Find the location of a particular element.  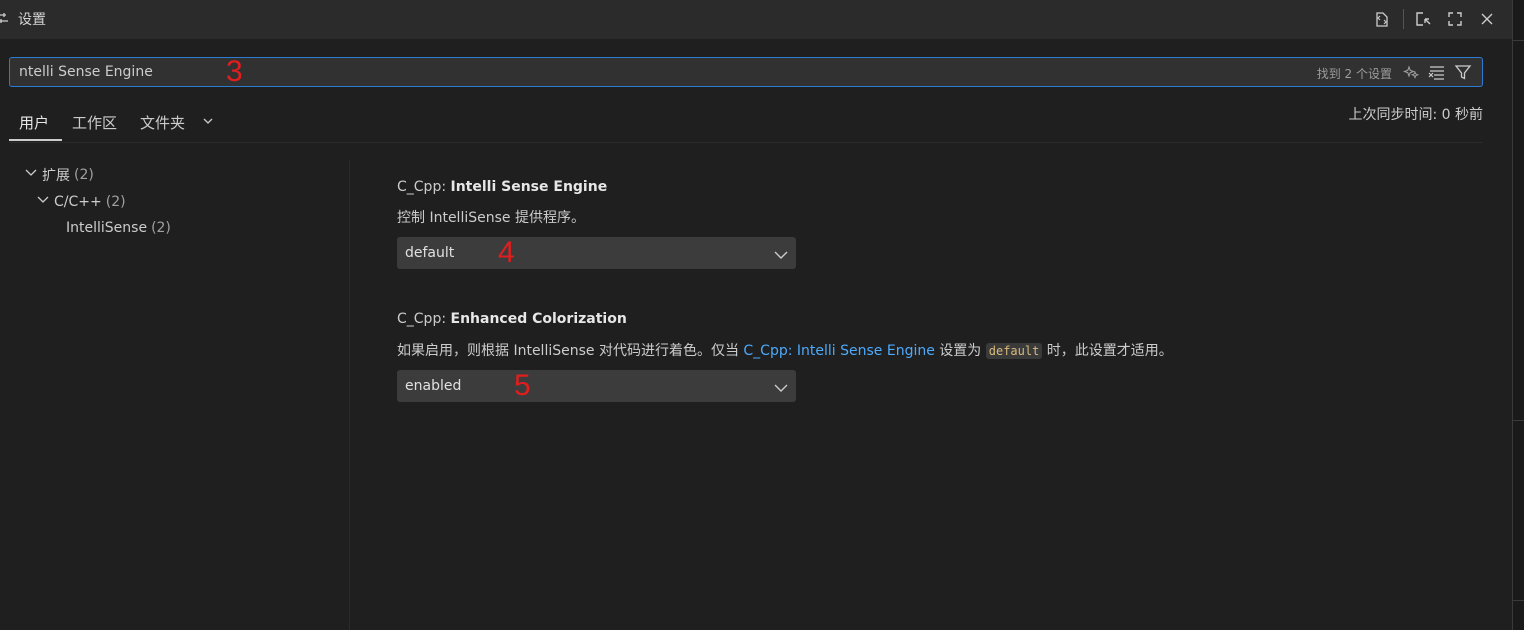

tree-item-extensions: 扩展 (2) is located at coordinates (59, 175).